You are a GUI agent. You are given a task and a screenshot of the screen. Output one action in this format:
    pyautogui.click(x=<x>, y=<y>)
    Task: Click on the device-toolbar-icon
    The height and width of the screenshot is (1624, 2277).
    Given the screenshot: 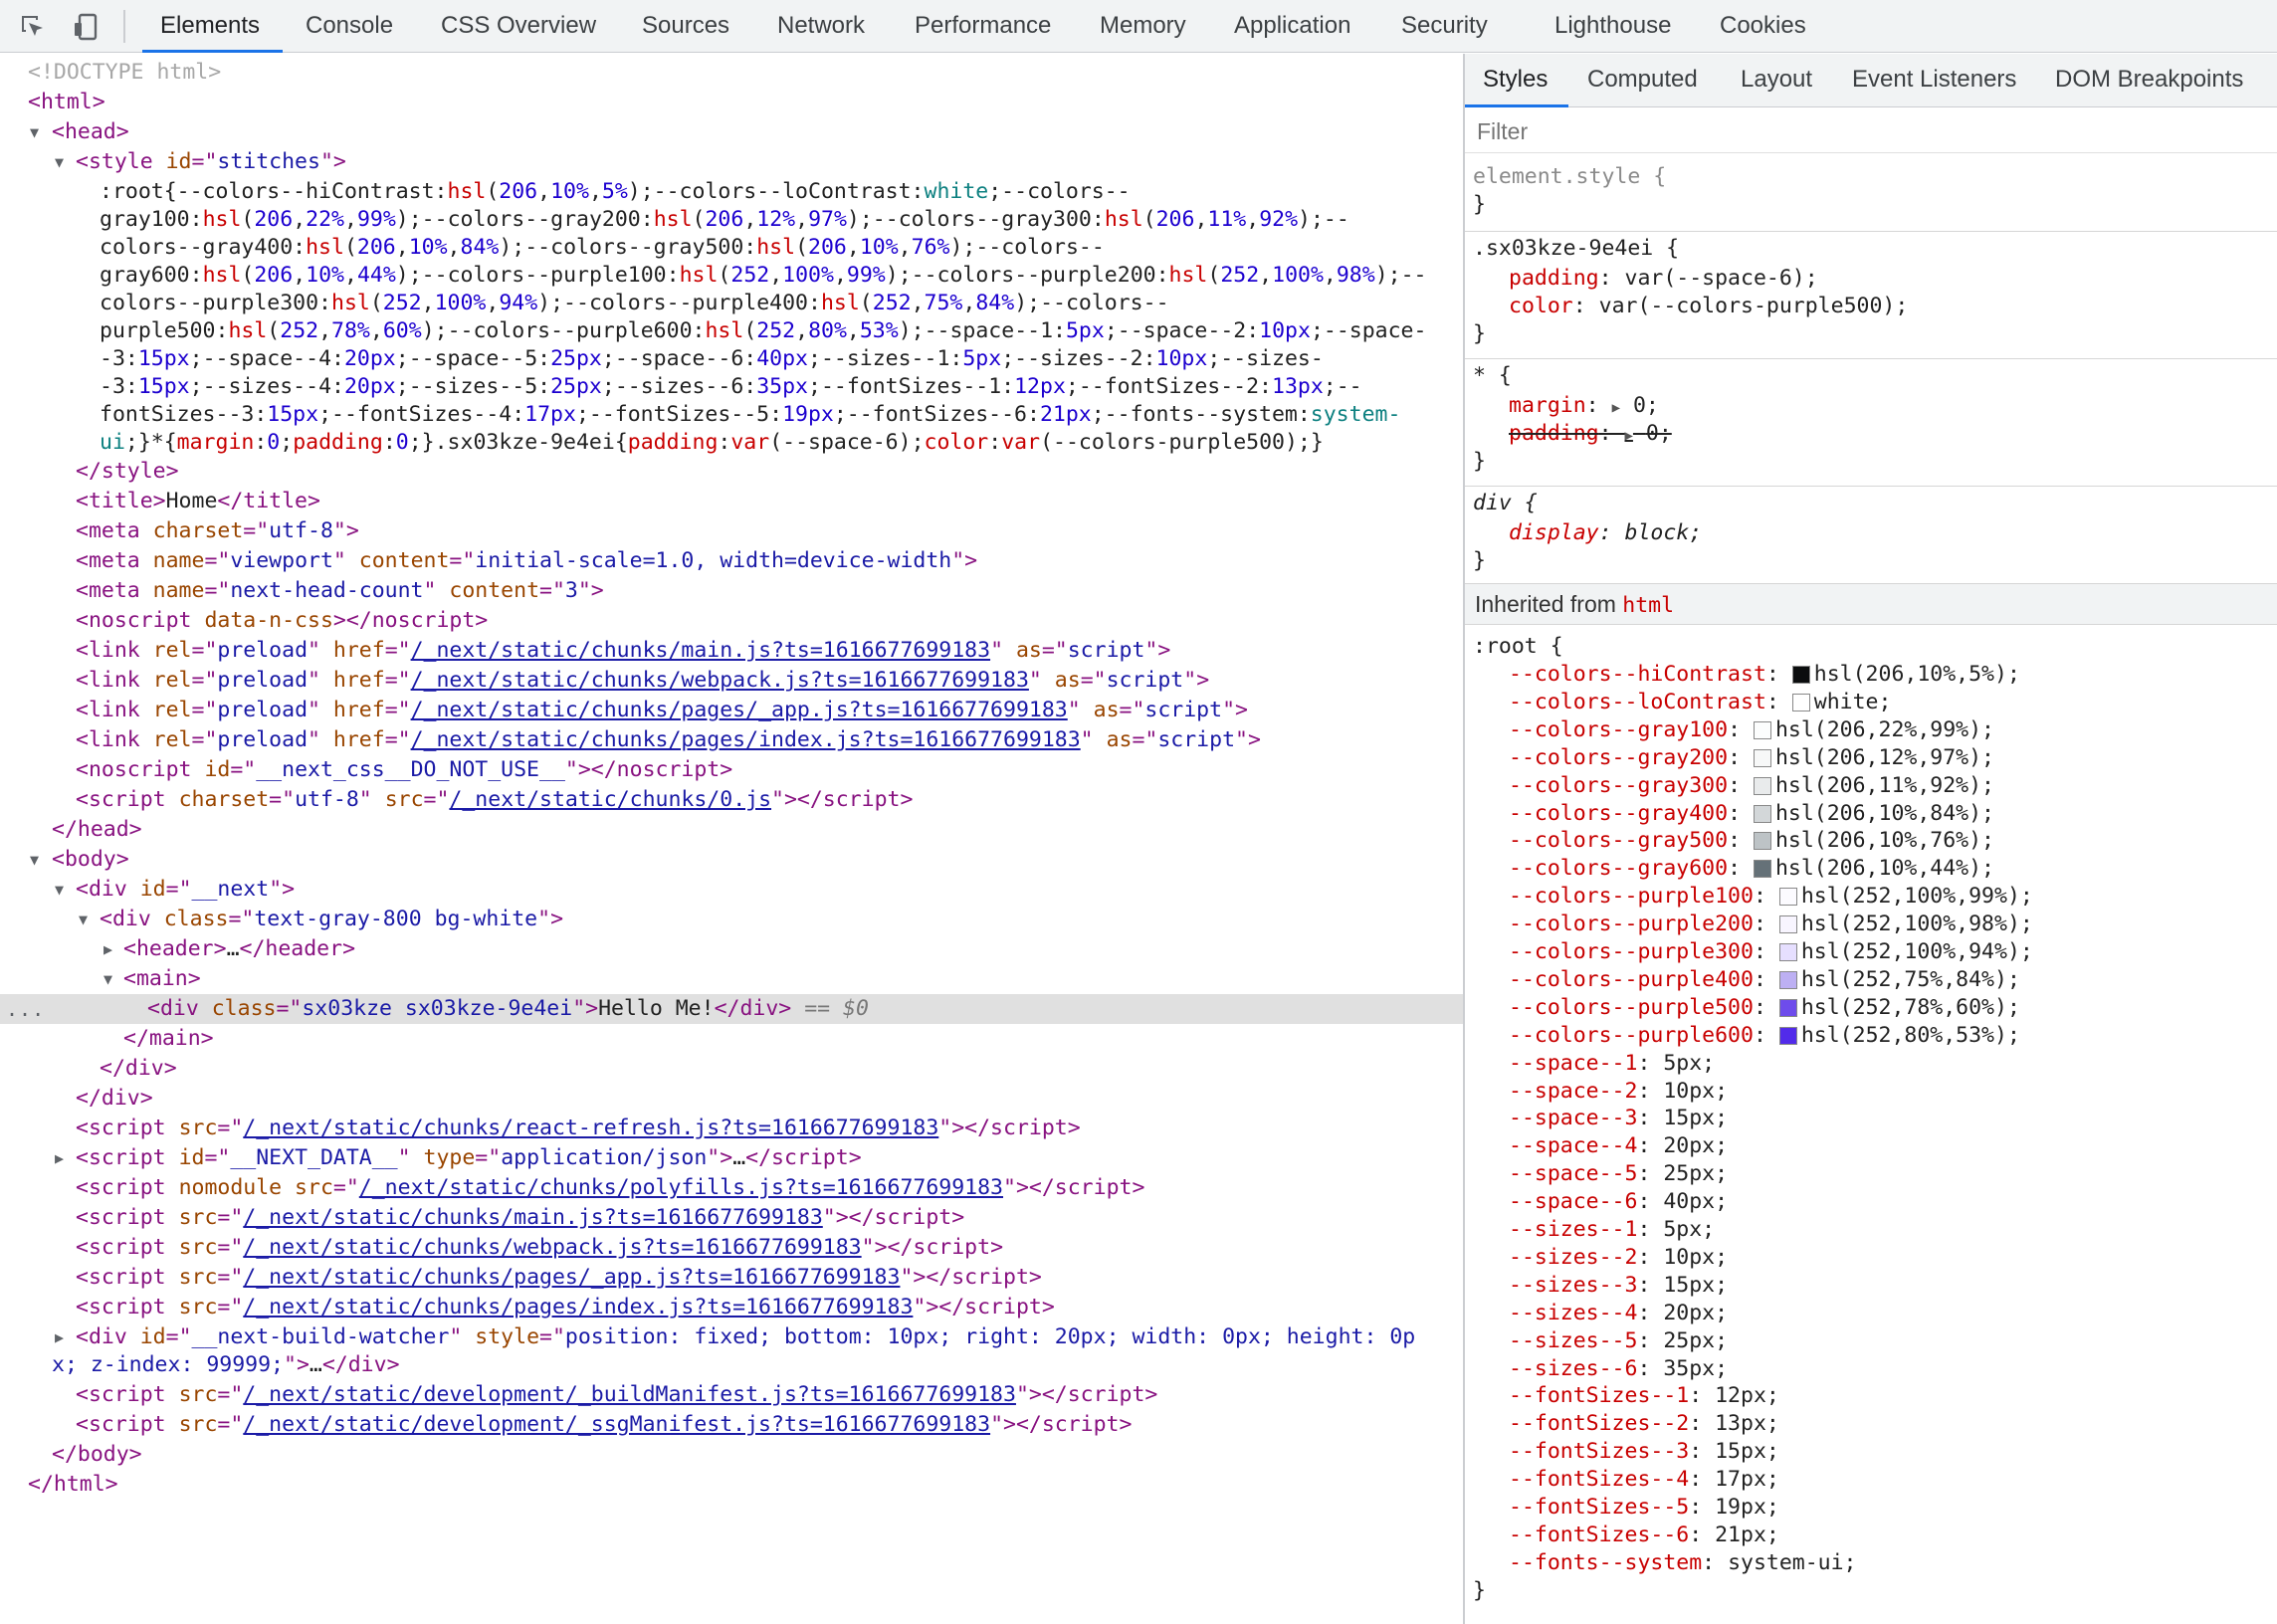 What is the action you would take?
    pyautogui.click(x=87, y=27)
    